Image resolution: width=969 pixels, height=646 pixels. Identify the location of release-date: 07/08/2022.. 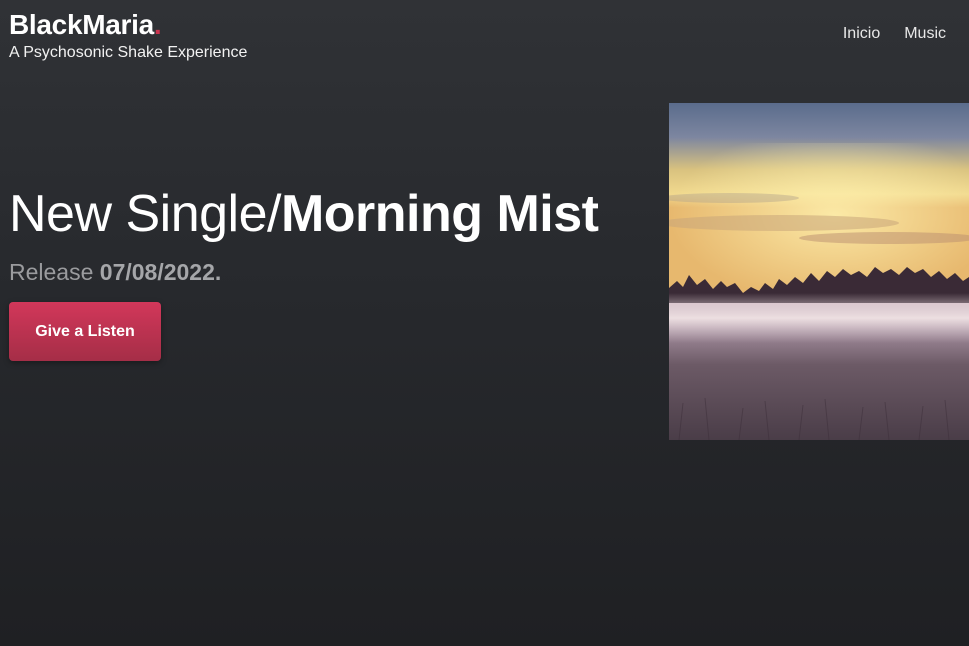
(160, 272).